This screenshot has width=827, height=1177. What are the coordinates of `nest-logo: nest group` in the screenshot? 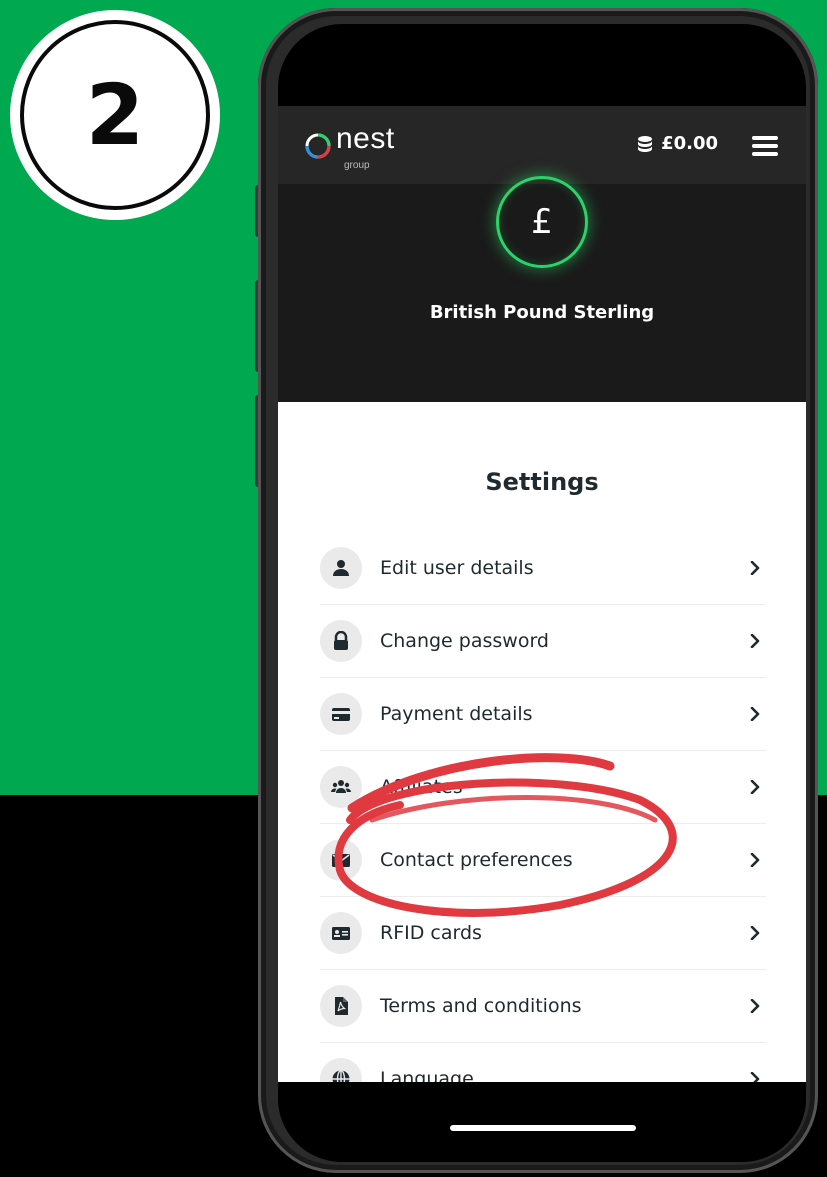 It's located at (349, 146).